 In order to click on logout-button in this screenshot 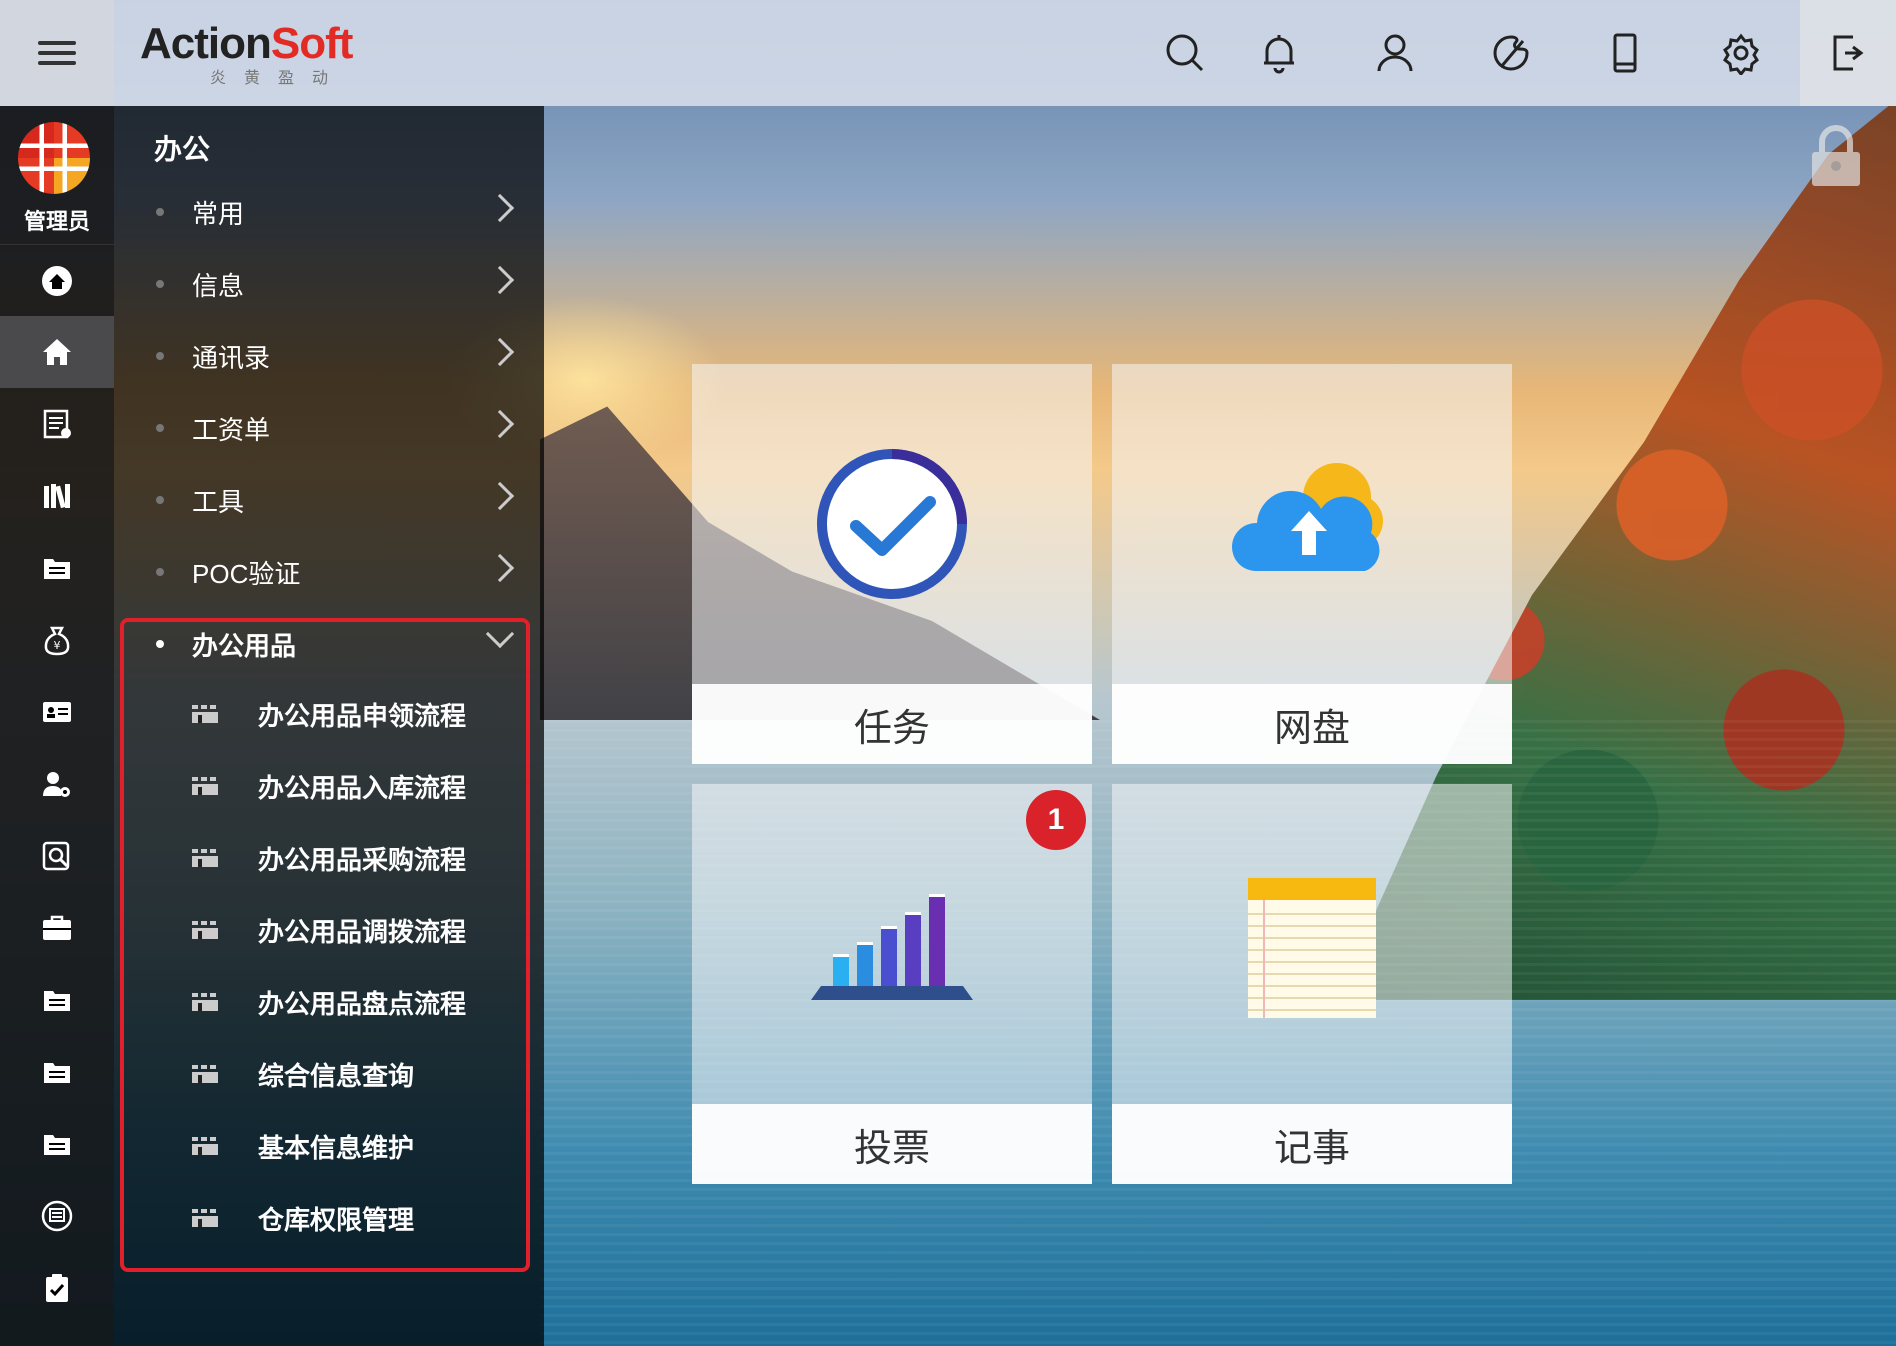, I will do `click(1848, 53)`.